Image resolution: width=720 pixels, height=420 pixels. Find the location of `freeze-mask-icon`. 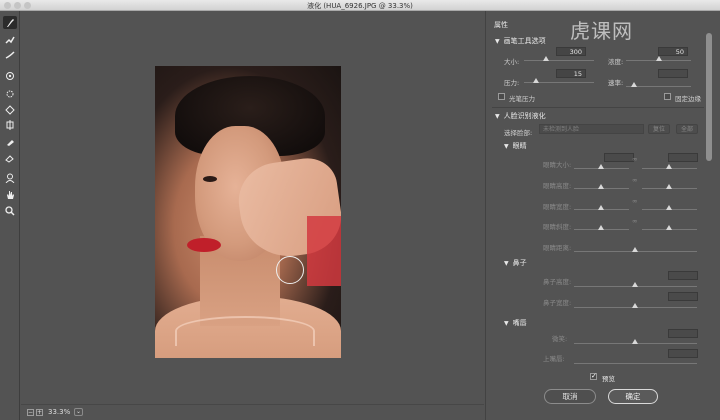

freeze-mask-icon is located at coordinates (10, 142).